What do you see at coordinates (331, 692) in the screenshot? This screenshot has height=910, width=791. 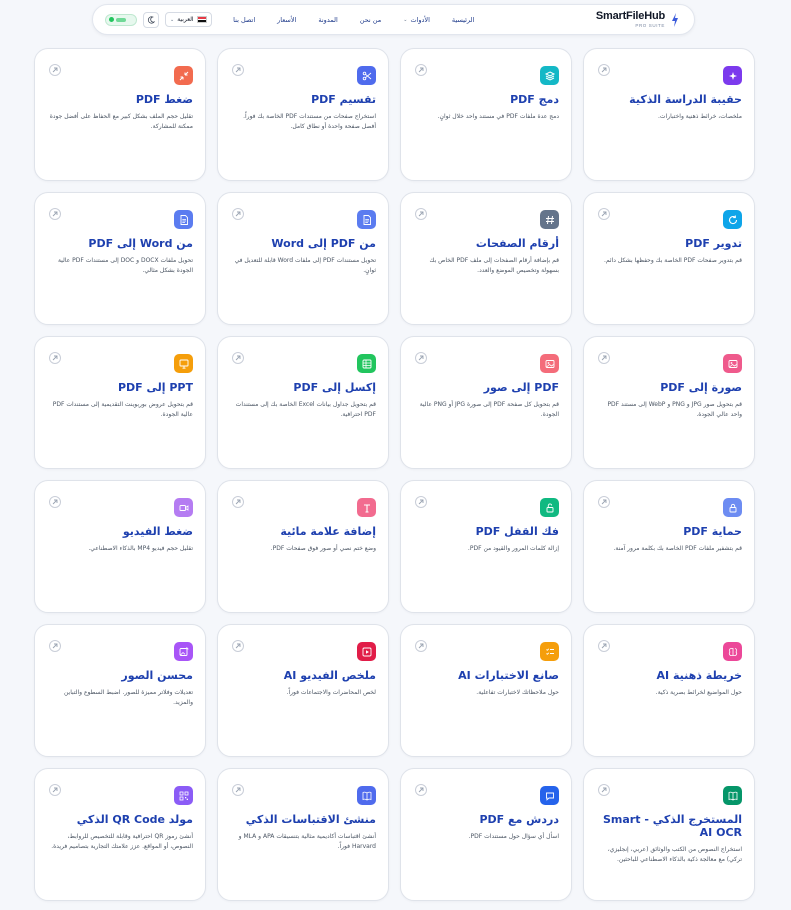 I see `tool-description: لخص المحاضرات والاجتماعات فوراً.` at bounding box center [331, 692].